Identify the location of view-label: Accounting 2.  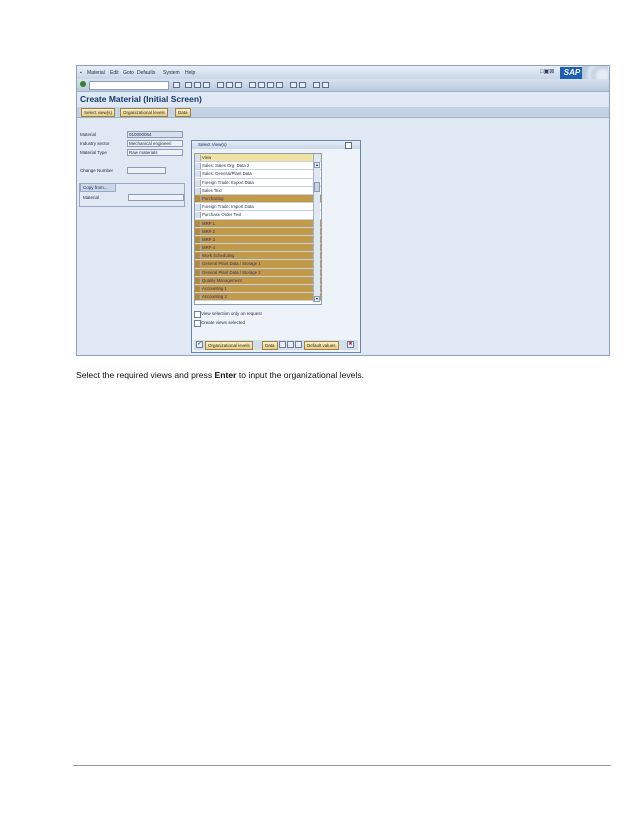
(214, 297).